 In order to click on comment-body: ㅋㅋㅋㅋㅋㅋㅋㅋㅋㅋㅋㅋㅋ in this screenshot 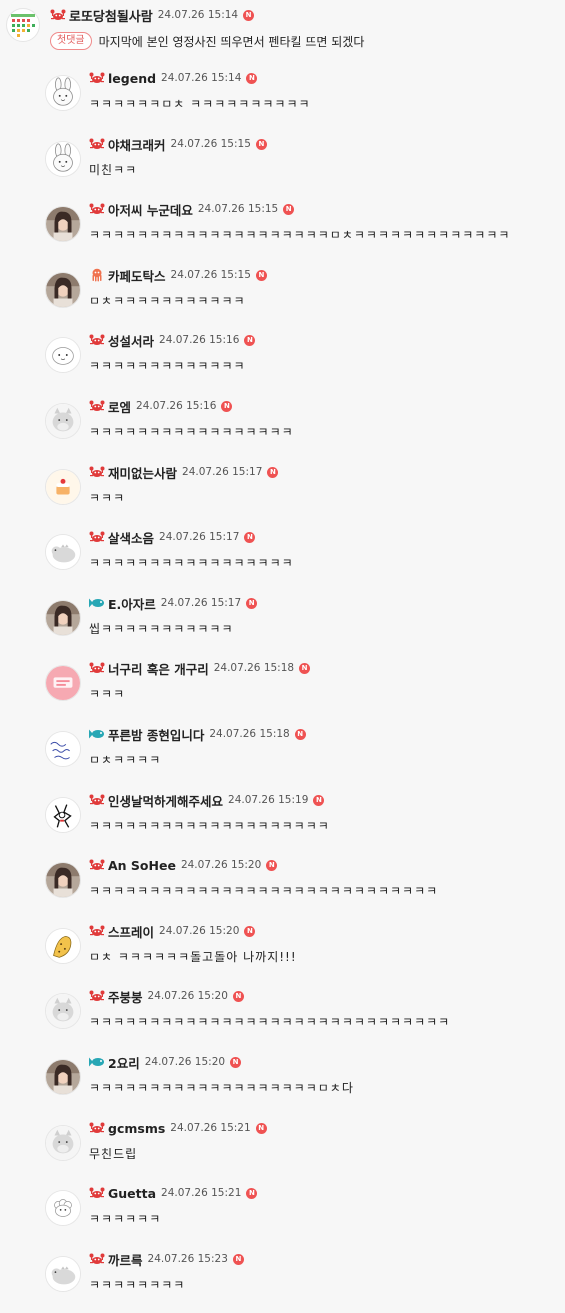, I will do `click(167, 365)`.